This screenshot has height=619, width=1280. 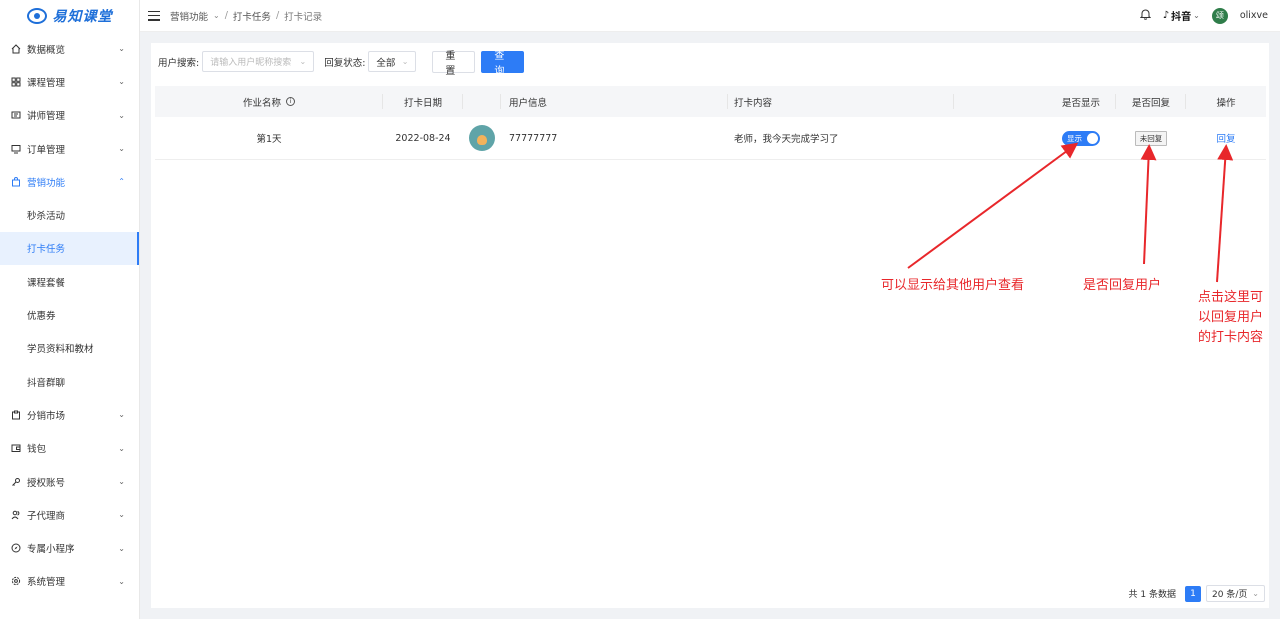 What do you see at coordinates (16, 181) in the screenshot?
I see `bag-icon` at bounding box center [16, 181].